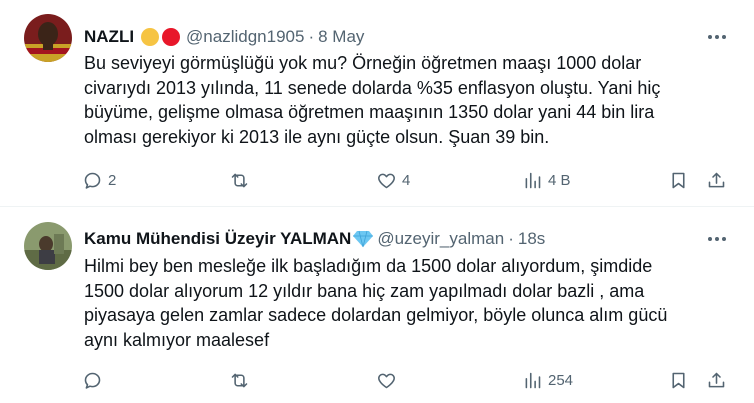 The width and height of the screenshot is (754, 403). Describe the element at coordinates (440, 239) in the screenshot. I see `handle: @uzeyir_yalman` at that location.